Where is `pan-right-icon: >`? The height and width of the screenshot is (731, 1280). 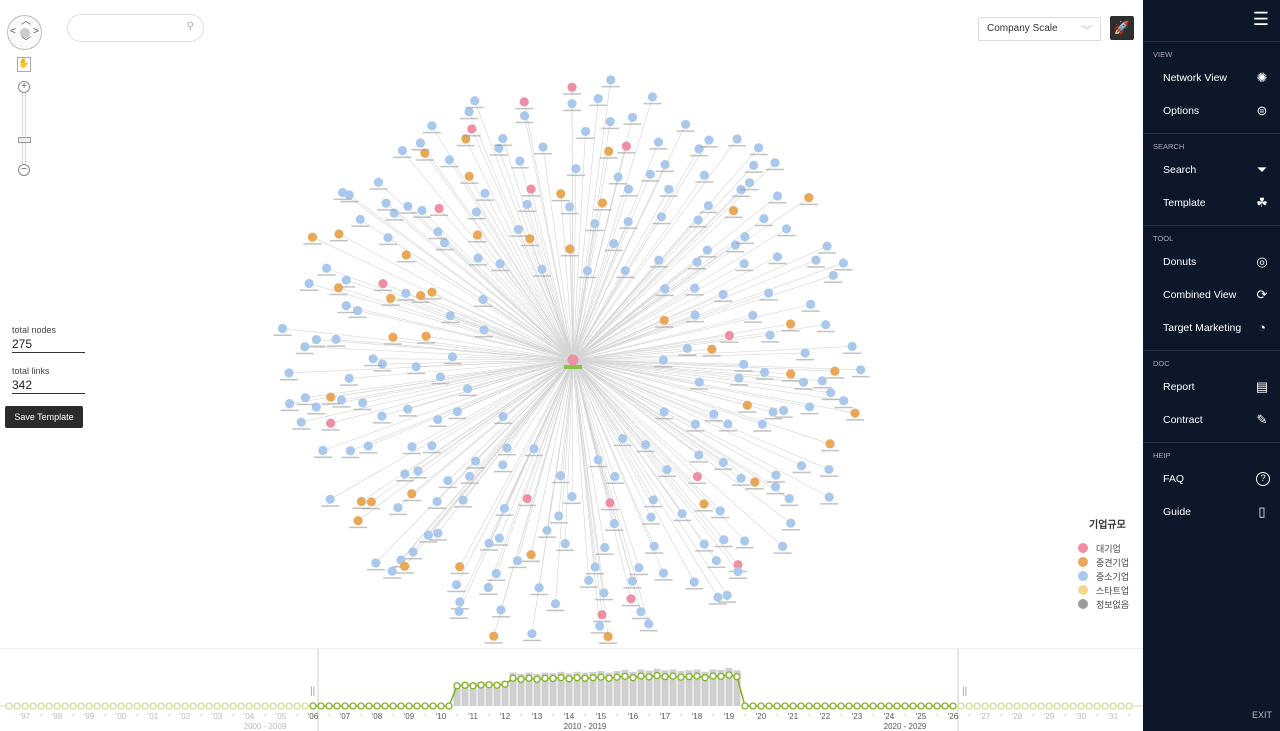
pan-right-icon: > is located at coordinates (36, 32).